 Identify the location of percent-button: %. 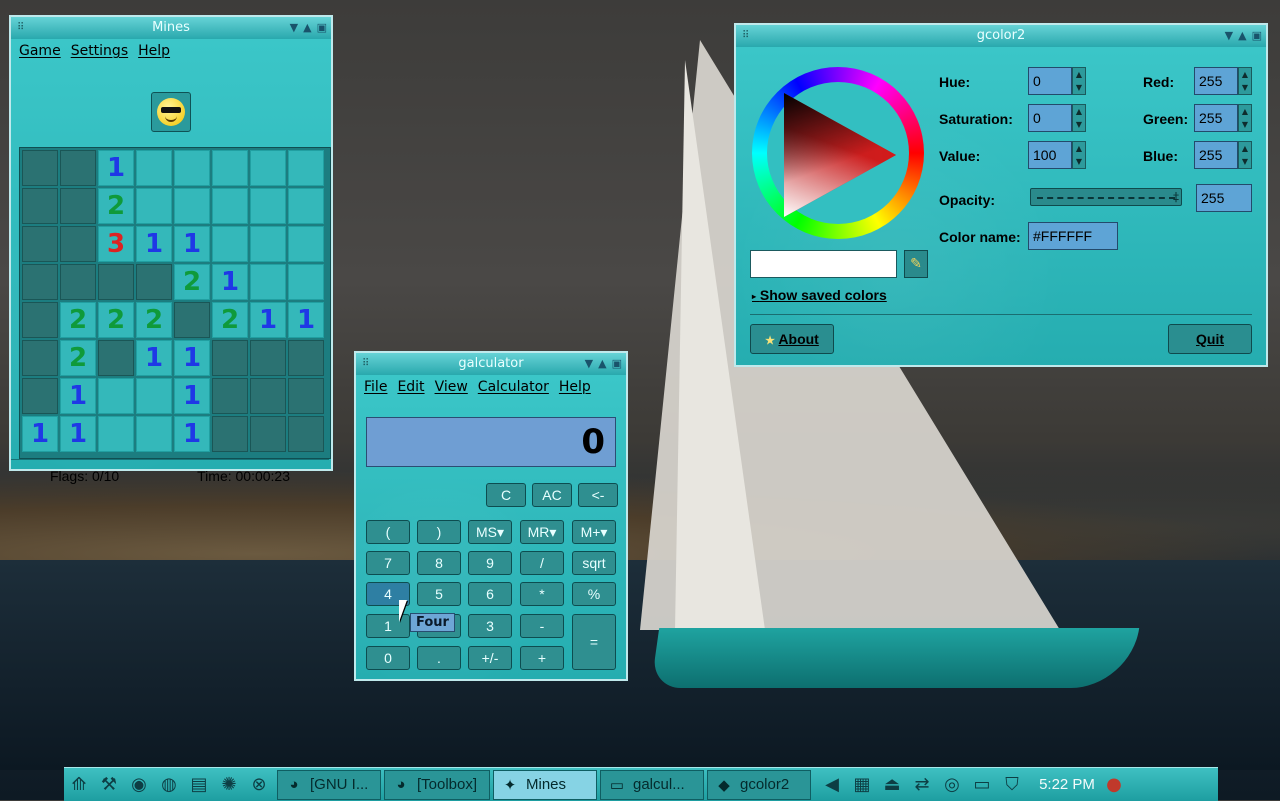
(594, 594).